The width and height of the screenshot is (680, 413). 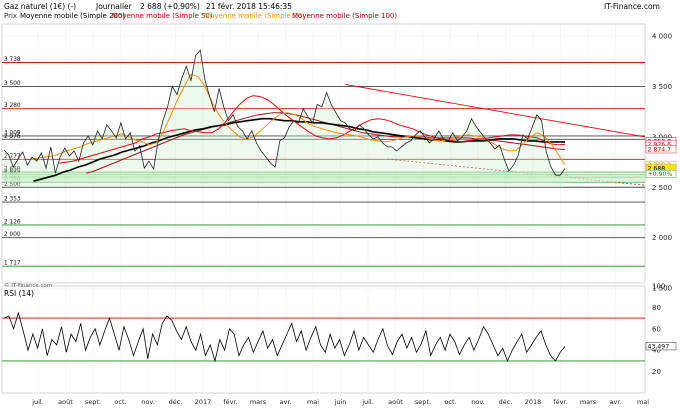 What do you see at coordinates (254, 16) in the screenshot?
I see `legend-sma20: Moyenne mobile (Simple 20)` at bounding box center [254, 16].